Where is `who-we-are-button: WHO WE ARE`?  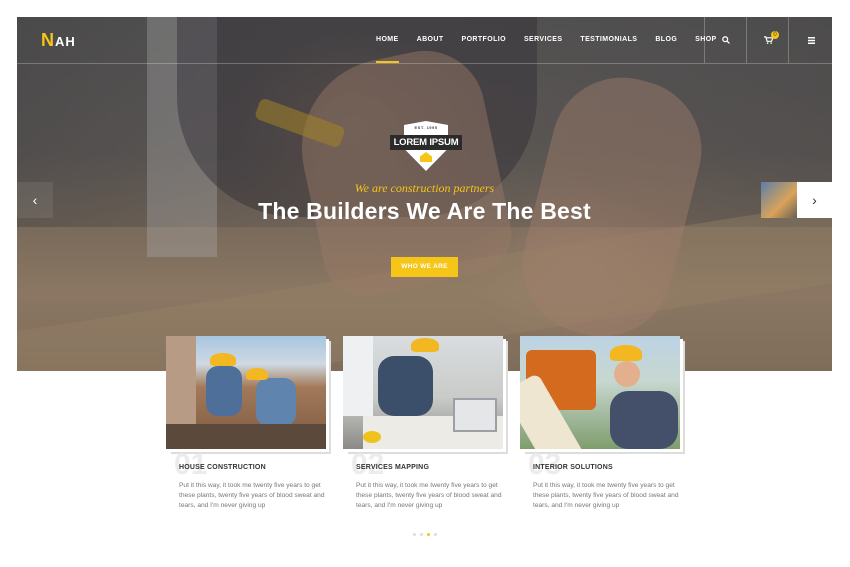
who-we-are-button: WHO WE ARE is located at coordinates (424, 267).